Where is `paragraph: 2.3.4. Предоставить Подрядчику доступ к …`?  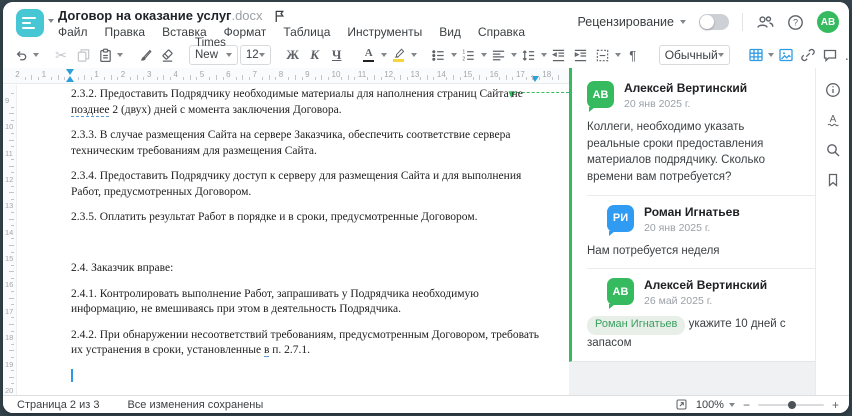 paragraph: 2.3.4. Предоставить Подрядчику доступ к … is located at coordinates (303, 184).